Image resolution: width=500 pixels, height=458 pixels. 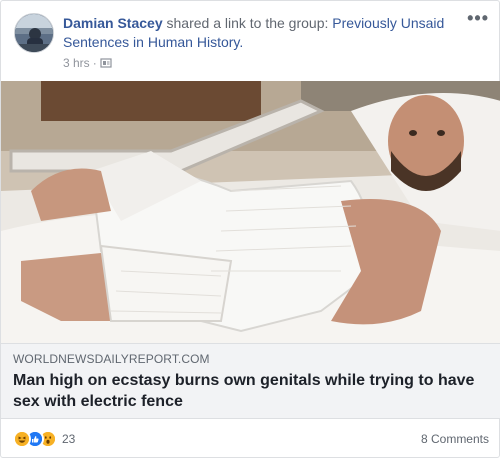 I want to click on link-domain: WORLDNEWSDAILYREPORT.COM, so click(x=111, y=359).